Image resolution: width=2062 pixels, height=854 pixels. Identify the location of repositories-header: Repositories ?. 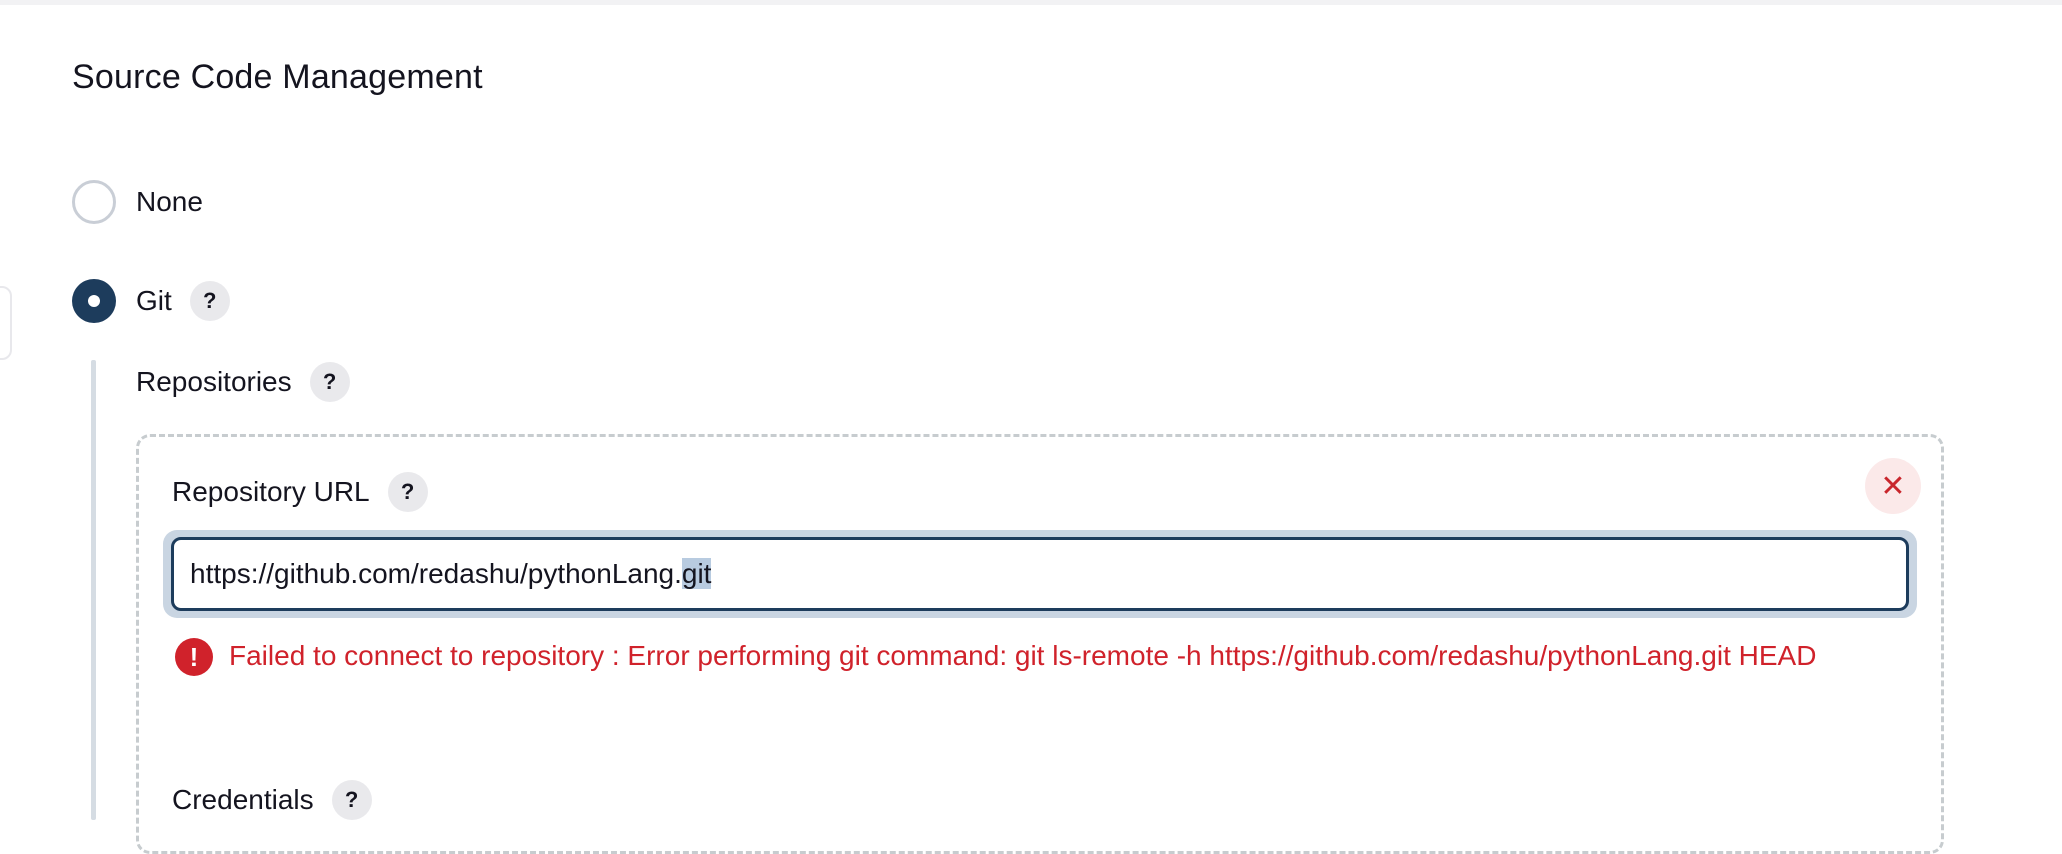
(243, 382).